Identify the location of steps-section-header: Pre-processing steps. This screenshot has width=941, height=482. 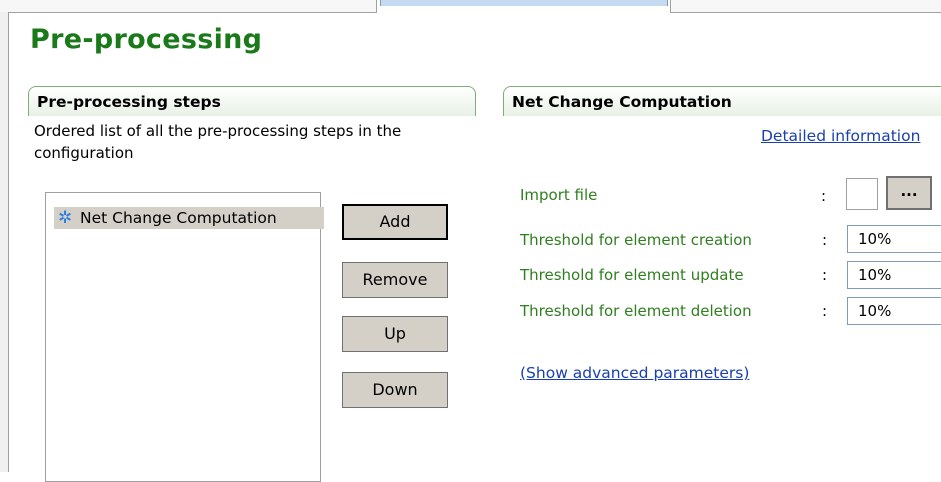
(252, 101).